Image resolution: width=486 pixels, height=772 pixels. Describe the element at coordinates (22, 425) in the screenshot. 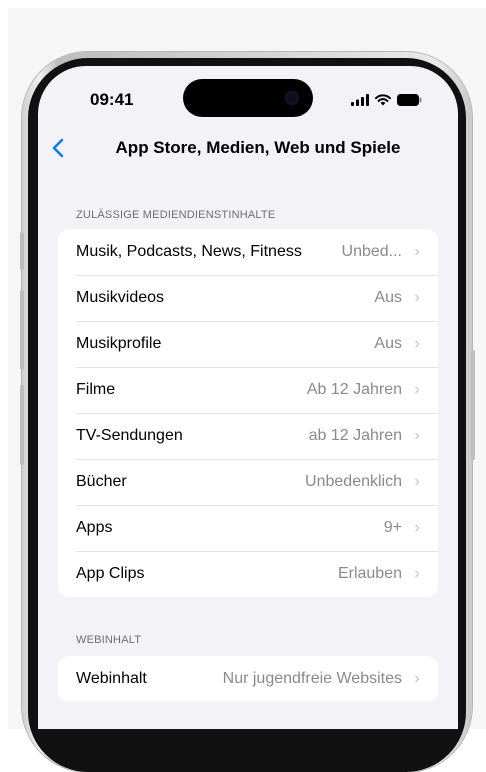

I see `volume-down-button` at that location.